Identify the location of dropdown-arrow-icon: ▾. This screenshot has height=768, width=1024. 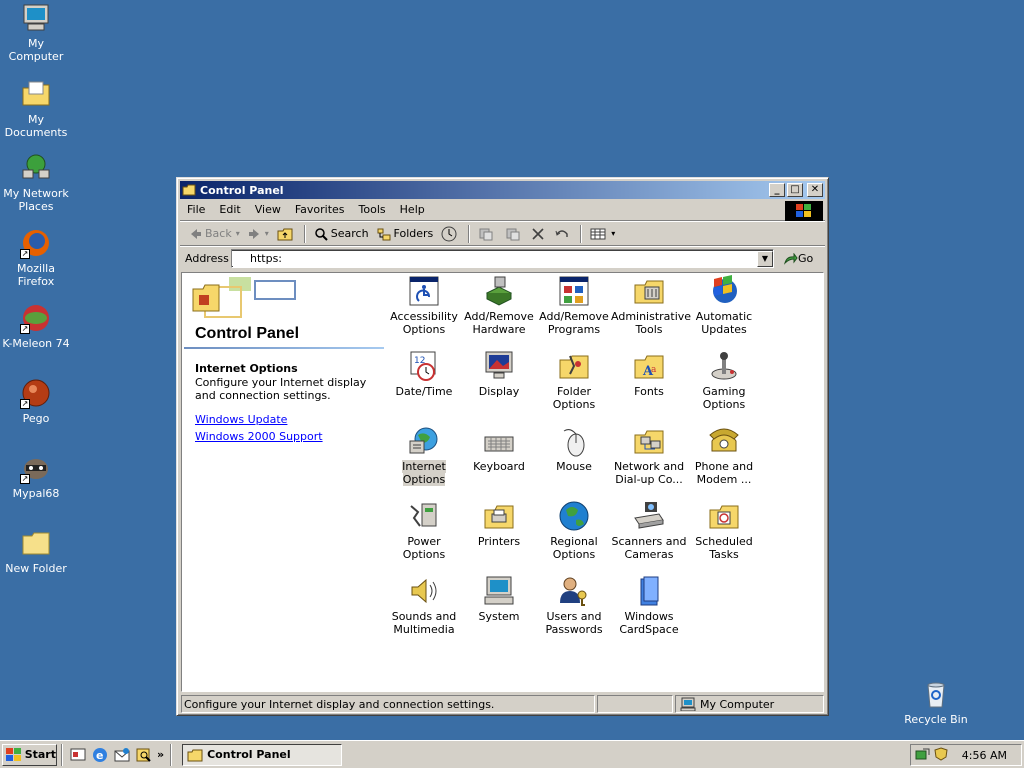
(613, 233).